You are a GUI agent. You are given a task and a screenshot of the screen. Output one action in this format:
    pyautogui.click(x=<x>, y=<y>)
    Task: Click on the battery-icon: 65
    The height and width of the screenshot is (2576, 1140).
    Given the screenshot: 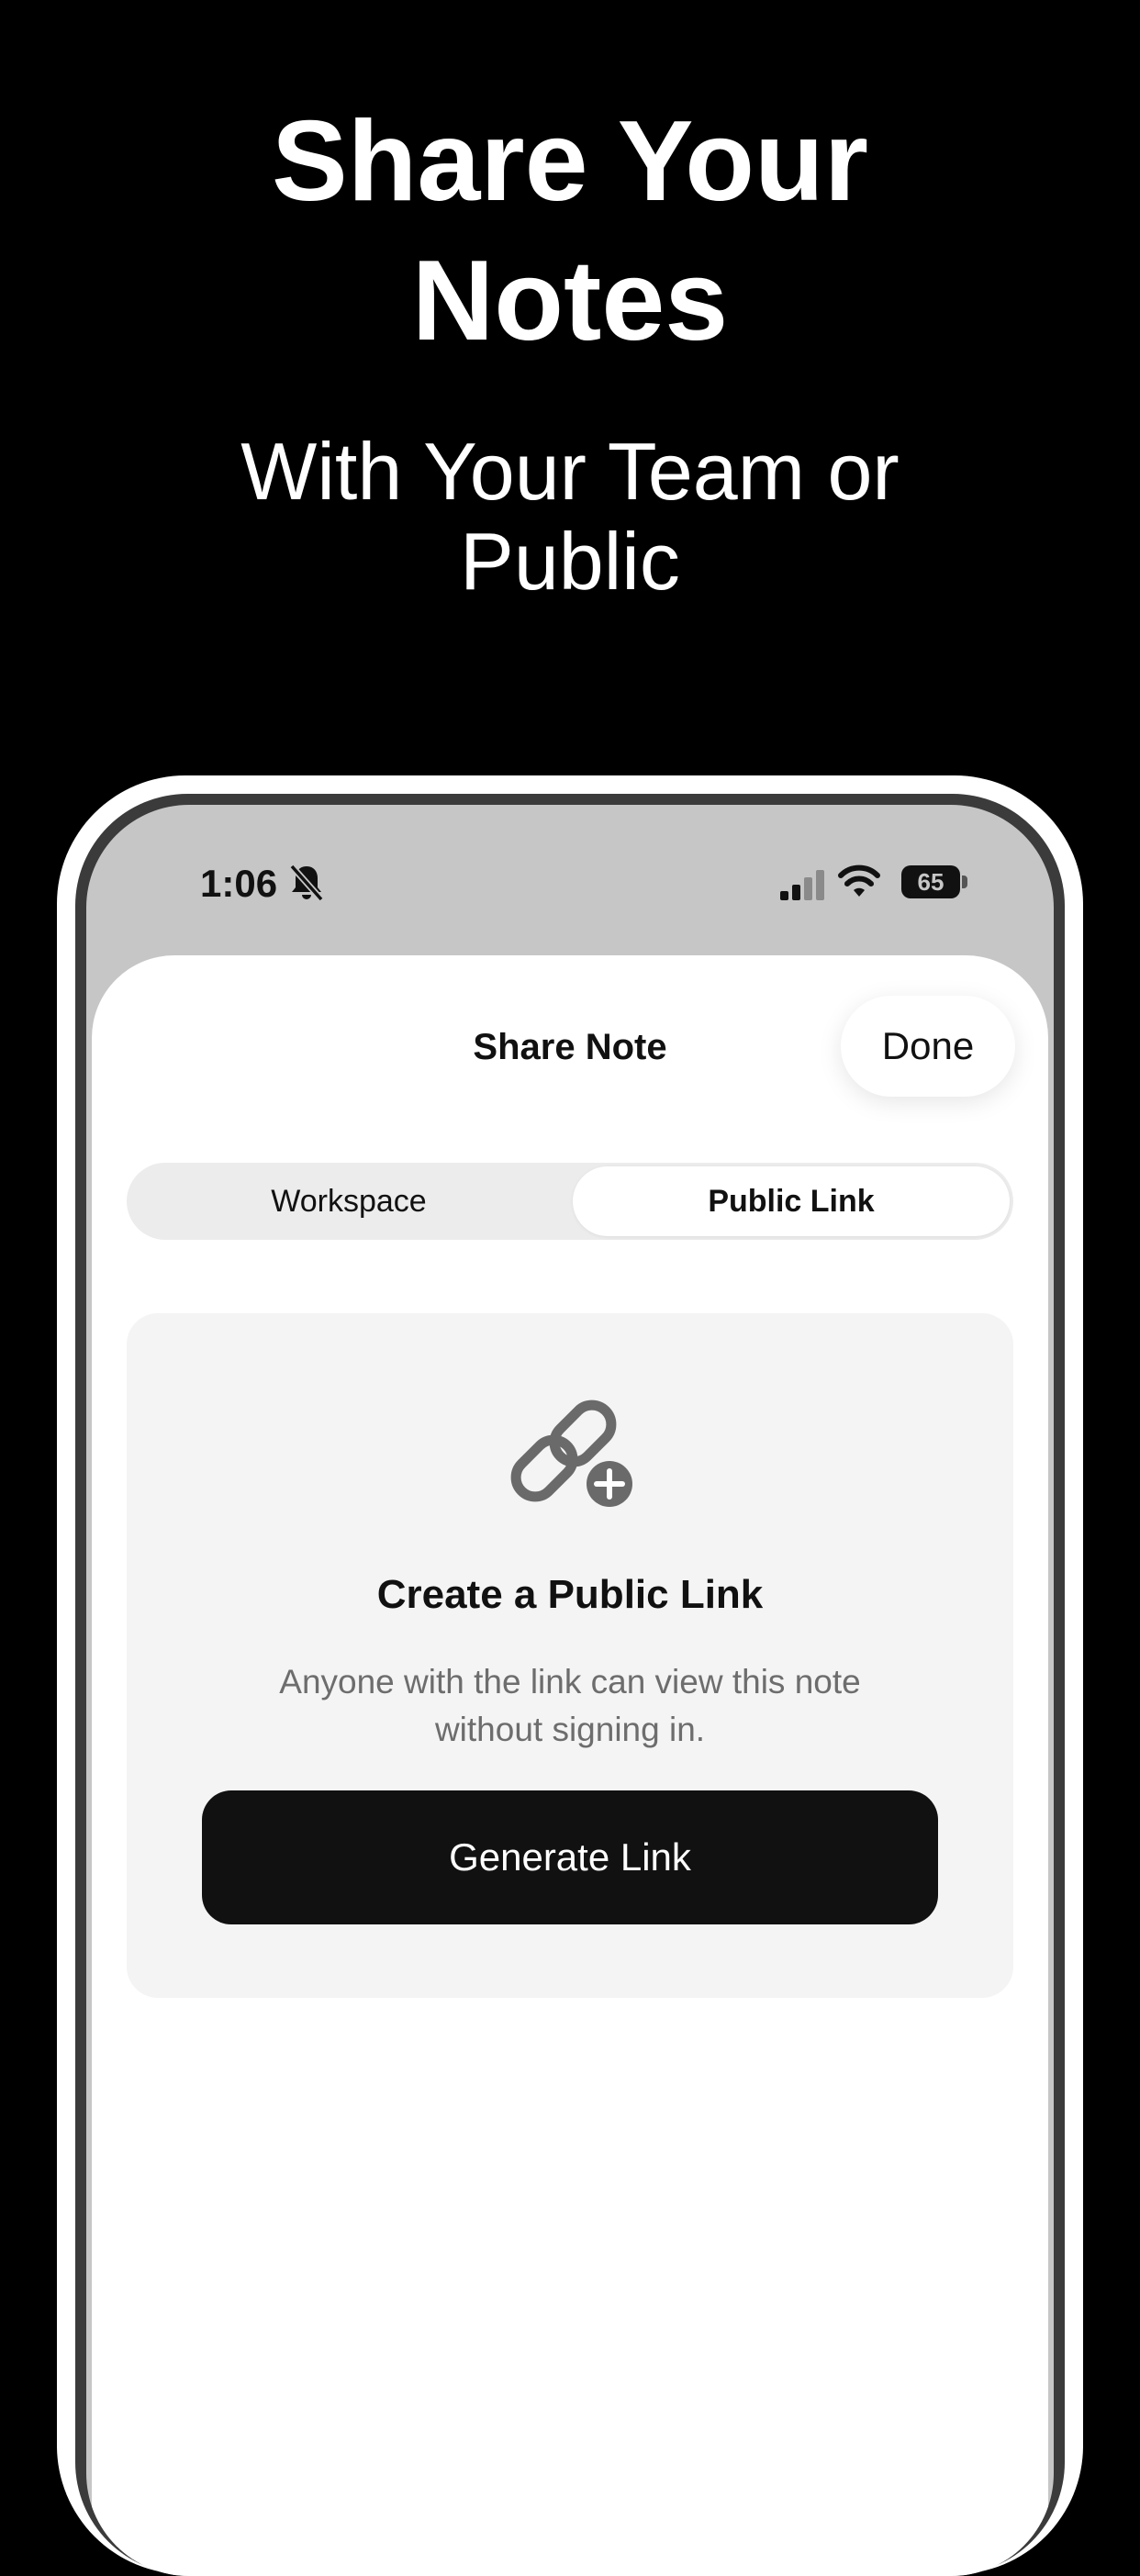 What is the action you would take?
    pyautogui.click(x=934, y=881)
    